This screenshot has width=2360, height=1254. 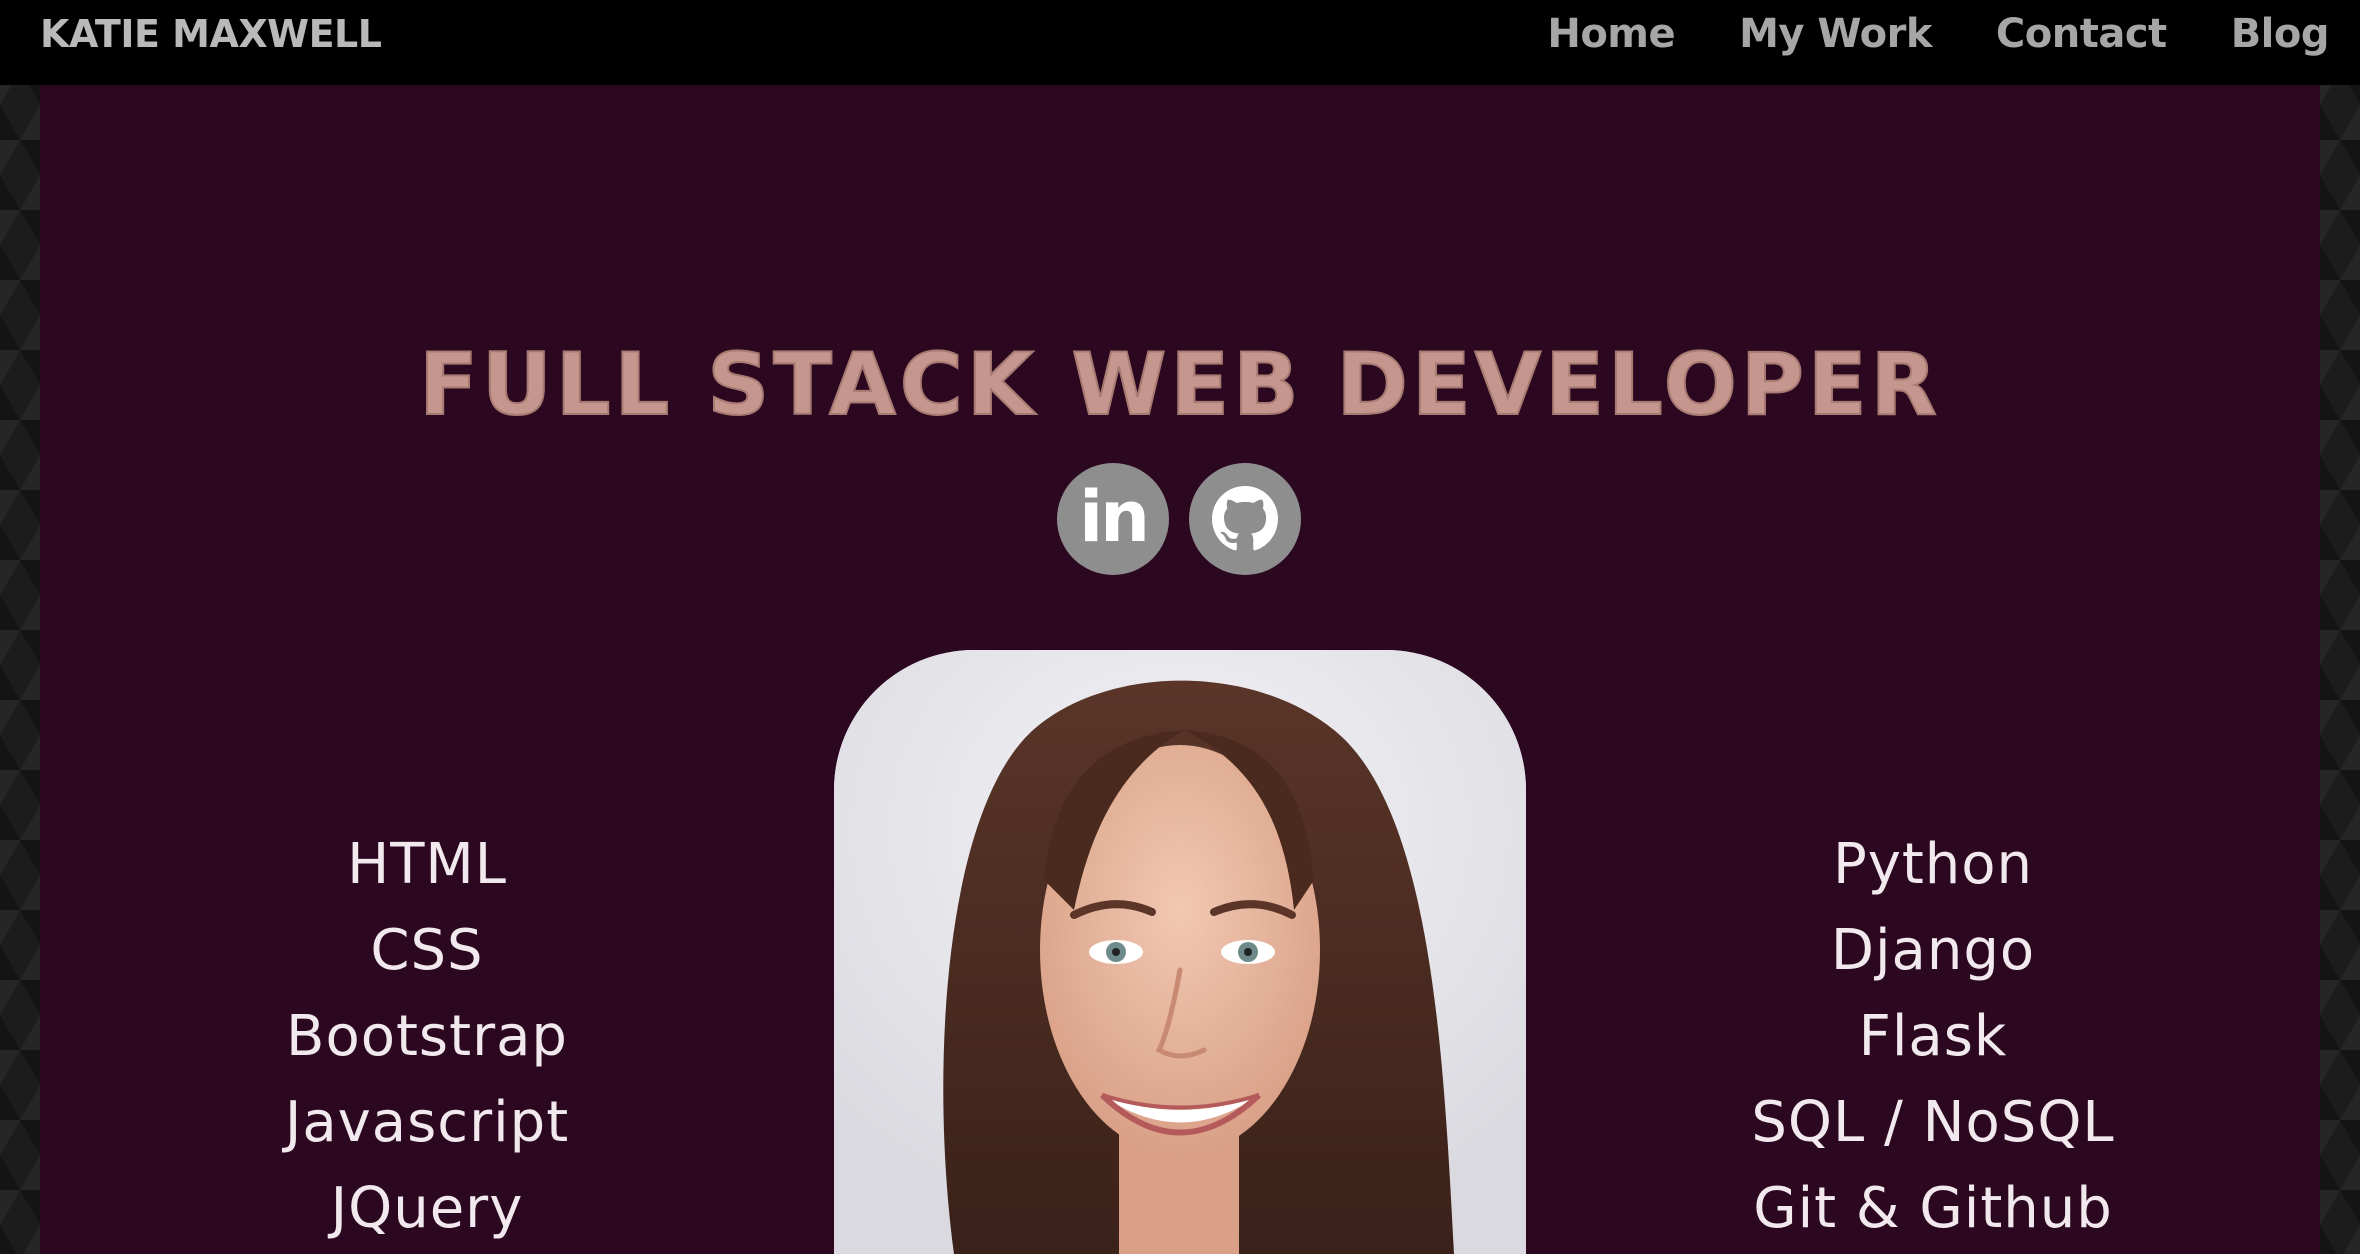 What do you see at coordinates (1180, 42) in the screenshot?
I see `top-navbar: KATIE MAXWELL Home My Work Contact Blog` at bounding box center [1180, 42].